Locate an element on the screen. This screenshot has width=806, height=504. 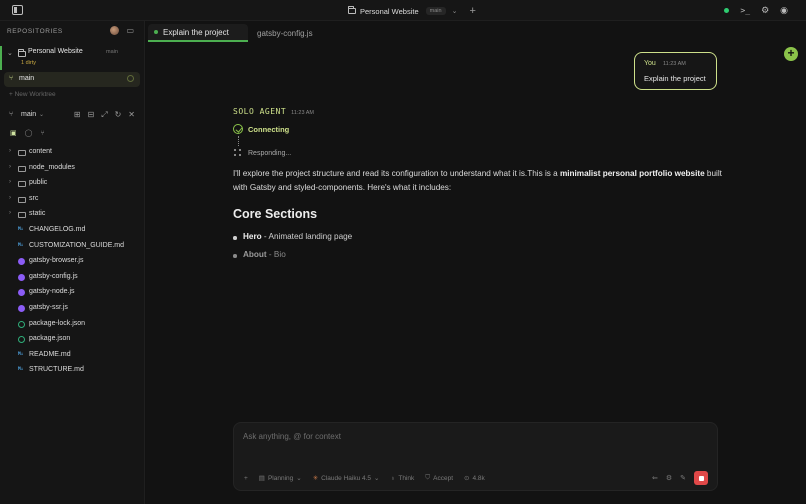
tree-item-label: public is located at coordinates (38, 183).